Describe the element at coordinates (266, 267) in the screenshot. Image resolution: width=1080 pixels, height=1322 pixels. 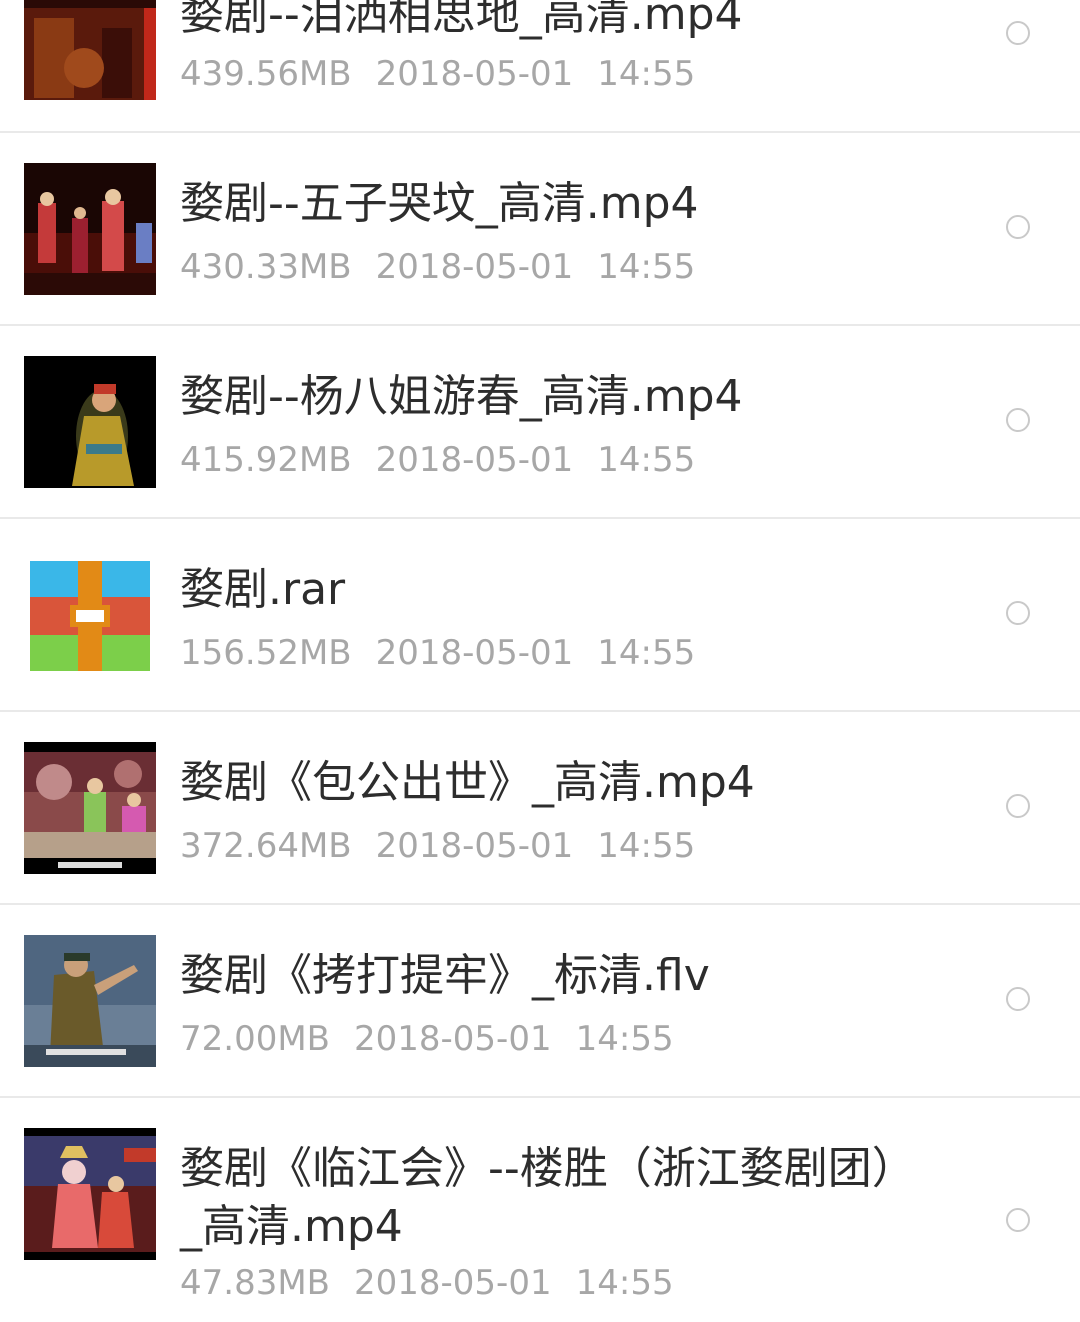
I see `file-size: 430.33MB` at that location.